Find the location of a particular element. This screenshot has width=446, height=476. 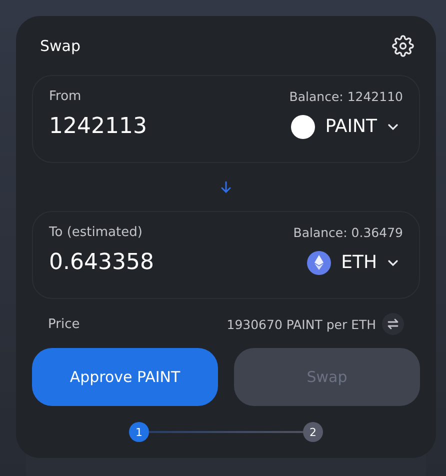

settings-icon is located at coordinates (403, 46).